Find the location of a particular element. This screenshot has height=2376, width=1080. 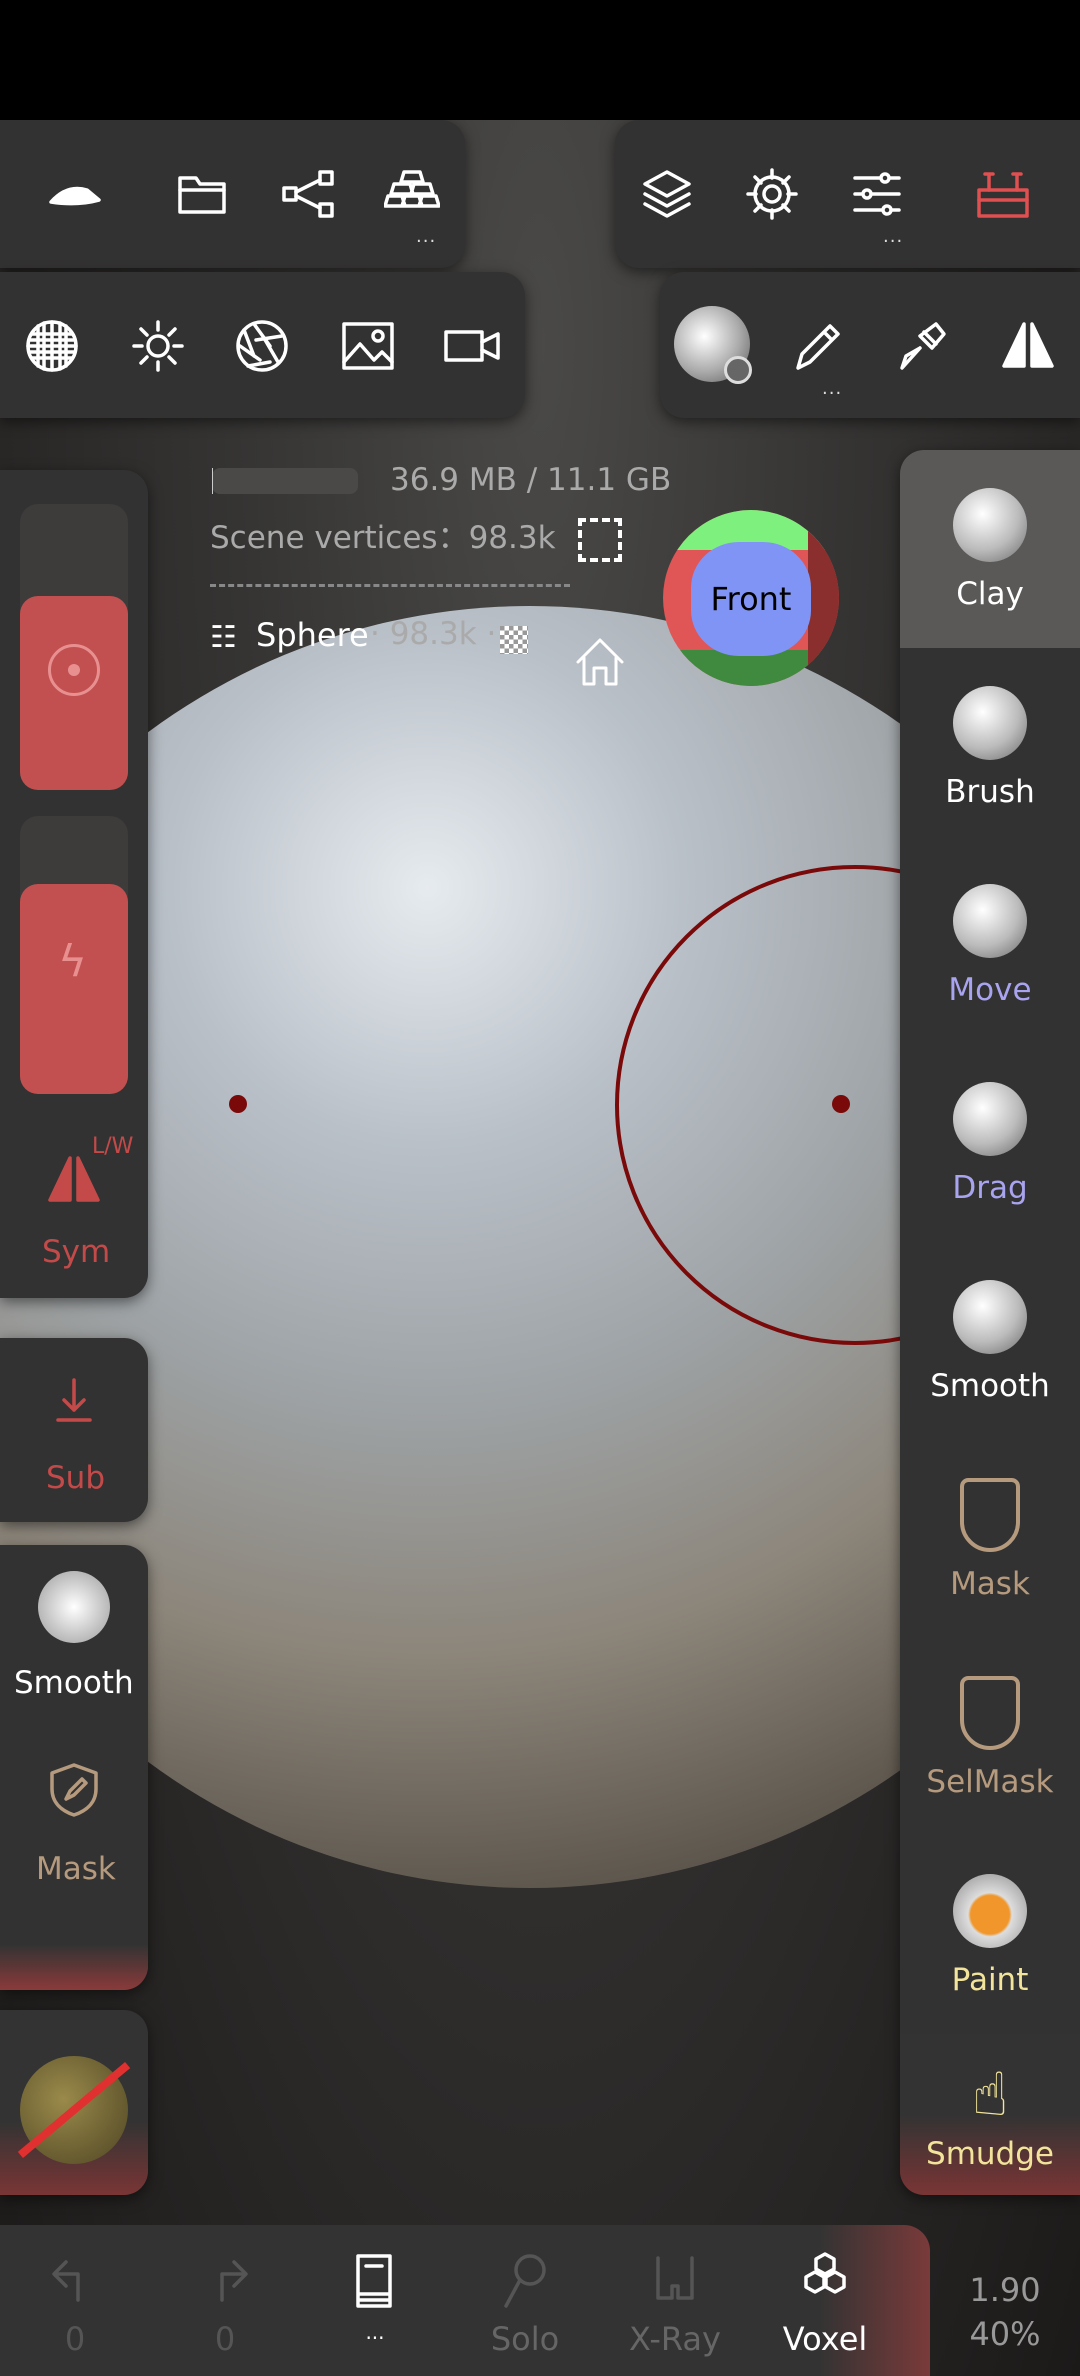

tool-move: Move is located at coordinates (990, 945).